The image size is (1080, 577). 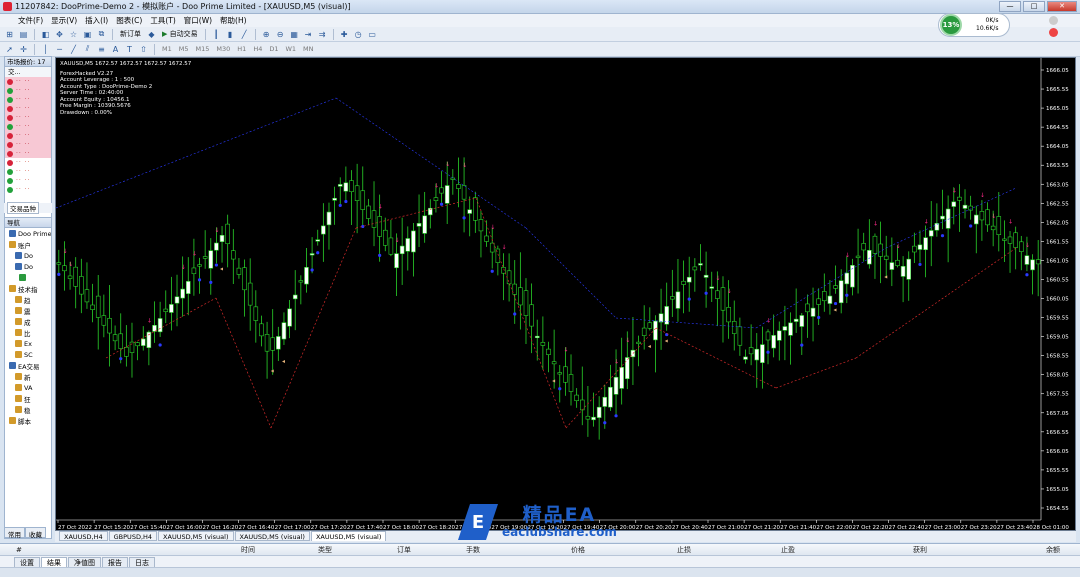 What do you see at coordinates (322, 34) in the screenshot?
I see `autoscroll-icon: ⇉` at bounding box center [322, 34].